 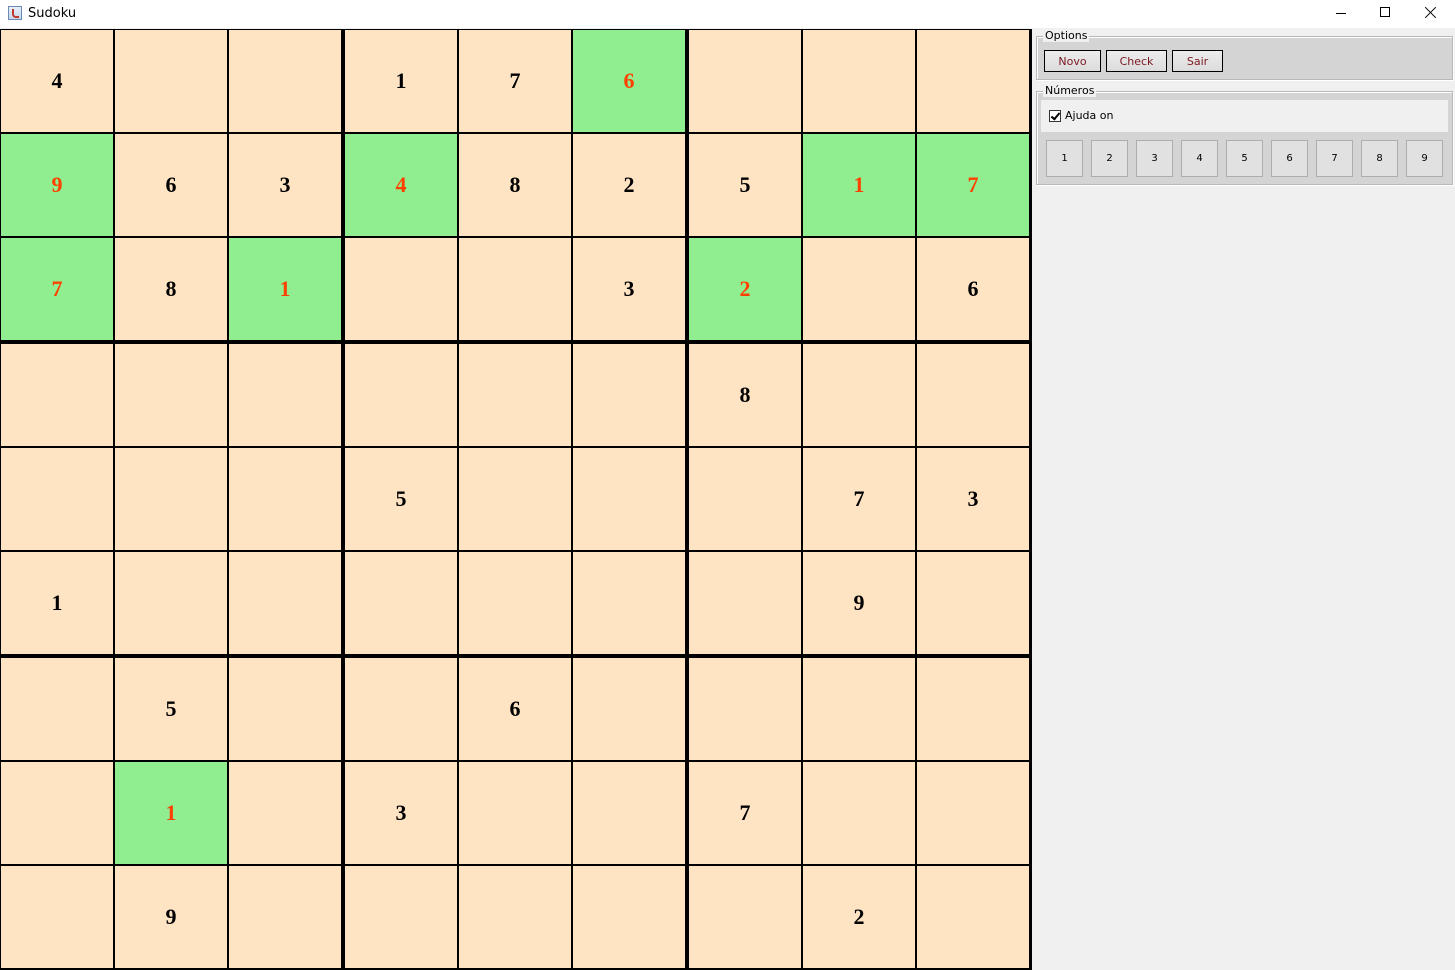 What do you see at coordinates (973, 917) in the screenshot?
I see `sudoku-cell-r9-c9` at bounding box center [973, 917].